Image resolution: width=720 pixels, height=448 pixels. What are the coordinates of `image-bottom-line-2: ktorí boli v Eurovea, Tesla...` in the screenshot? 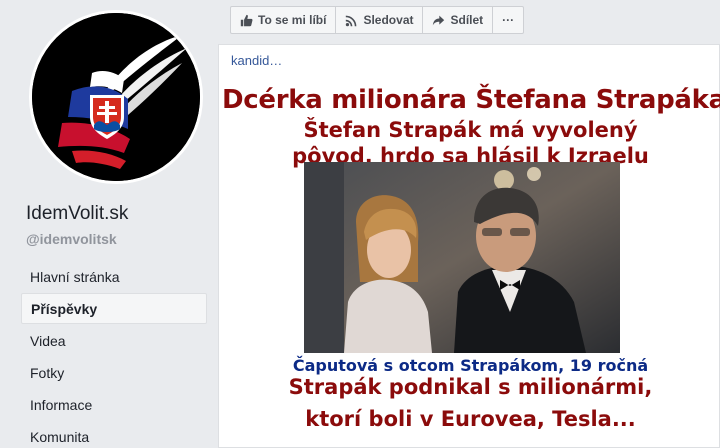 It's located at (470, 419).